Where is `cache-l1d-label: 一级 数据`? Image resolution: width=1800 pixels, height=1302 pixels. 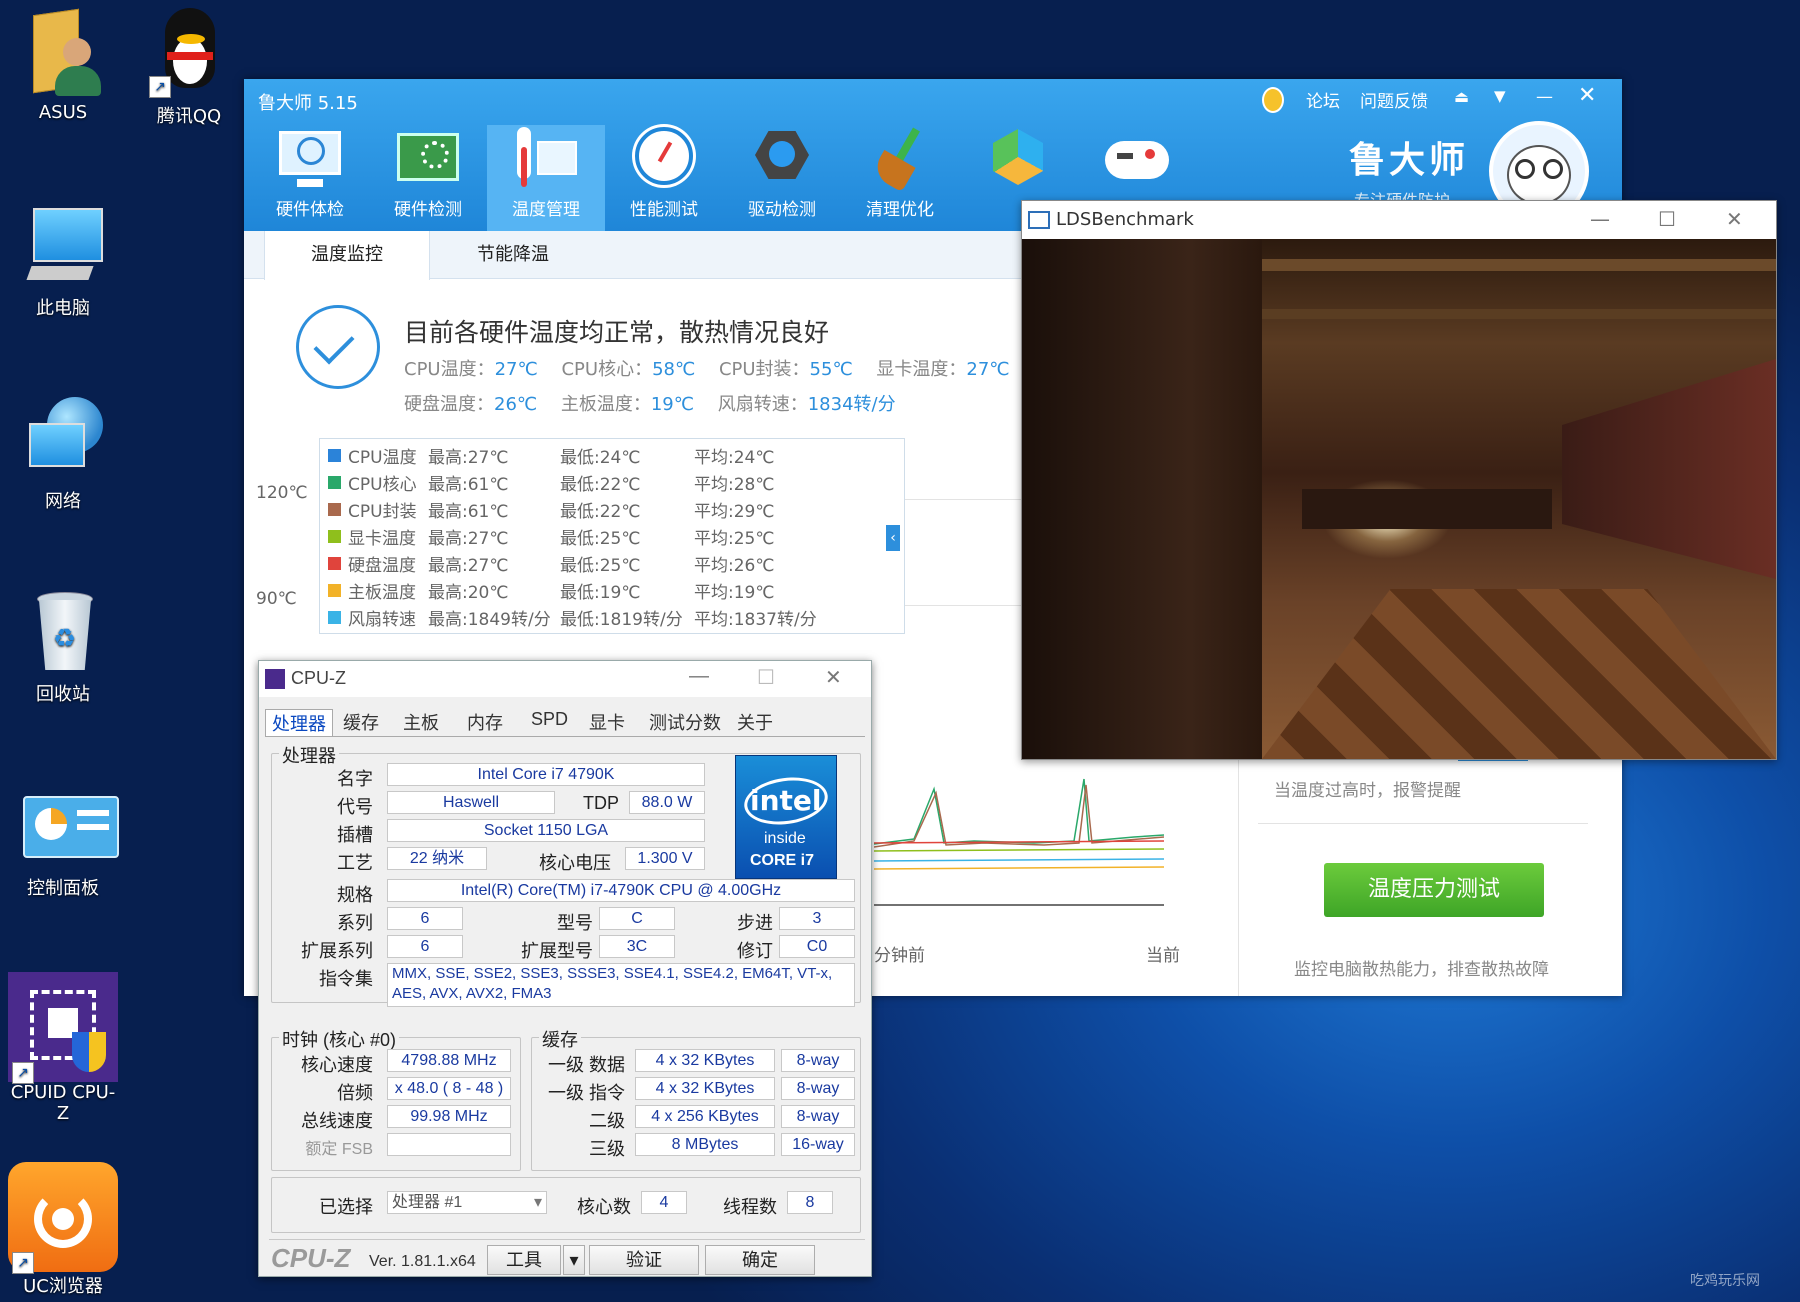
cache-l1d-label: 一级 数据 is located at coordinates (586, 1065).